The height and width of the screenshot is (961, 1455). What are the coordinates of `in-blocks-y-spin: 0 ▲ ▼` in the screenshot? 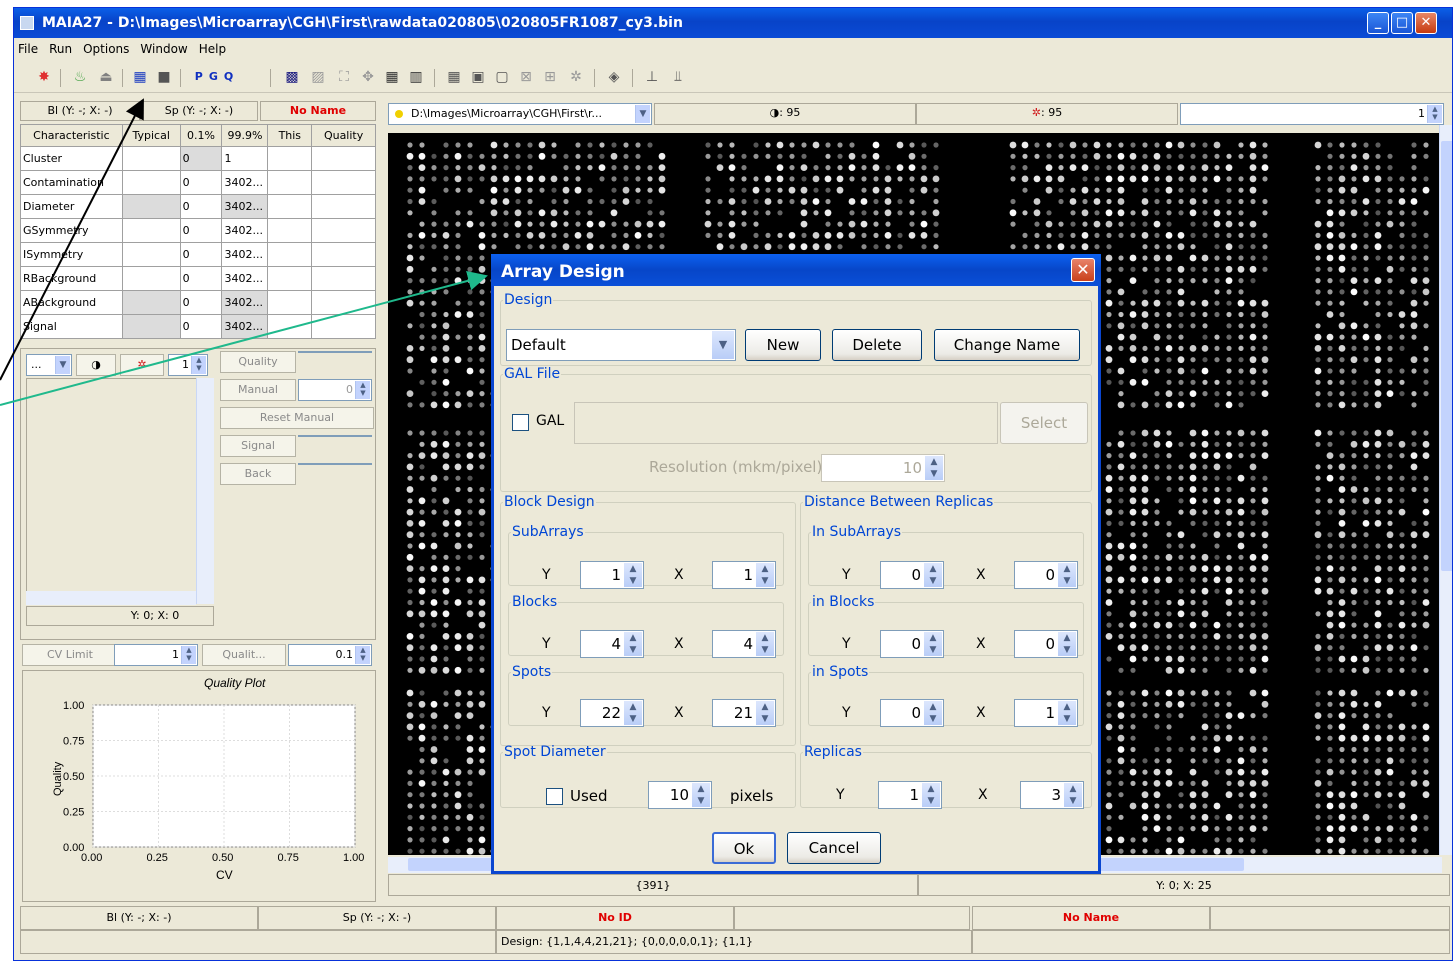 It's located at (912, 644).